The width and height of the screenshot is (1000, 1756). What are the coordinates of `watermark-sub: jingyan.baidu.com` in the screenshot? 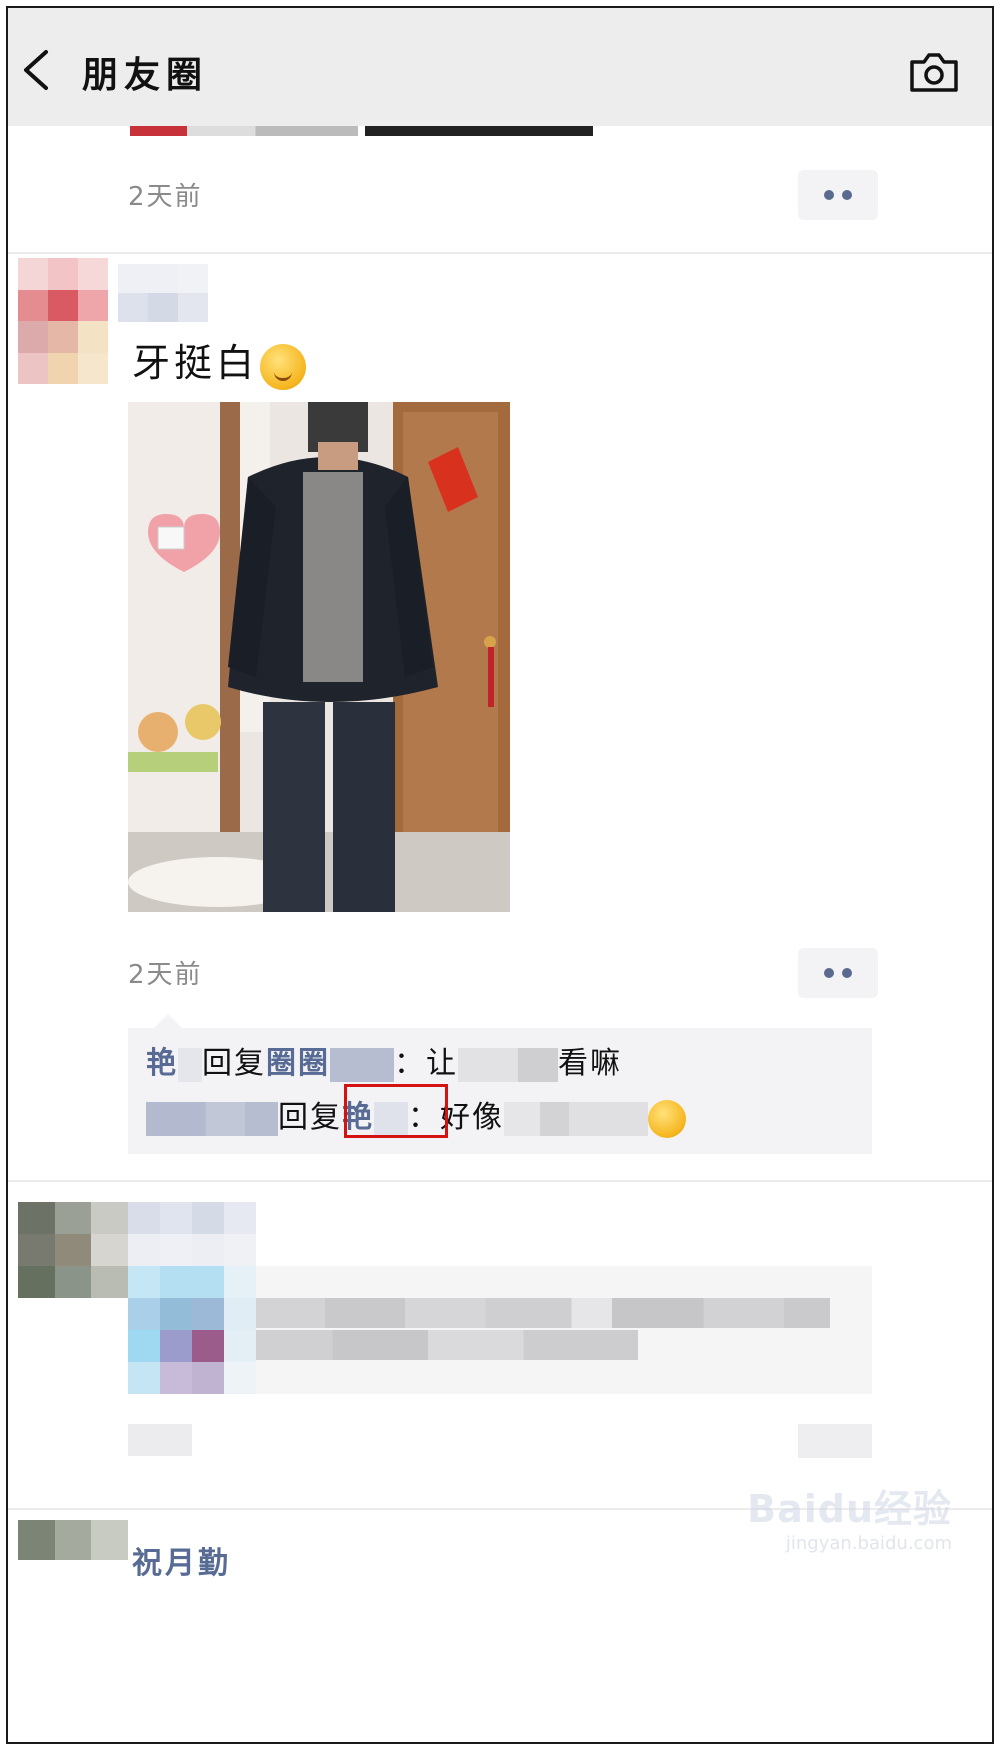 It's located at (868, 1543).